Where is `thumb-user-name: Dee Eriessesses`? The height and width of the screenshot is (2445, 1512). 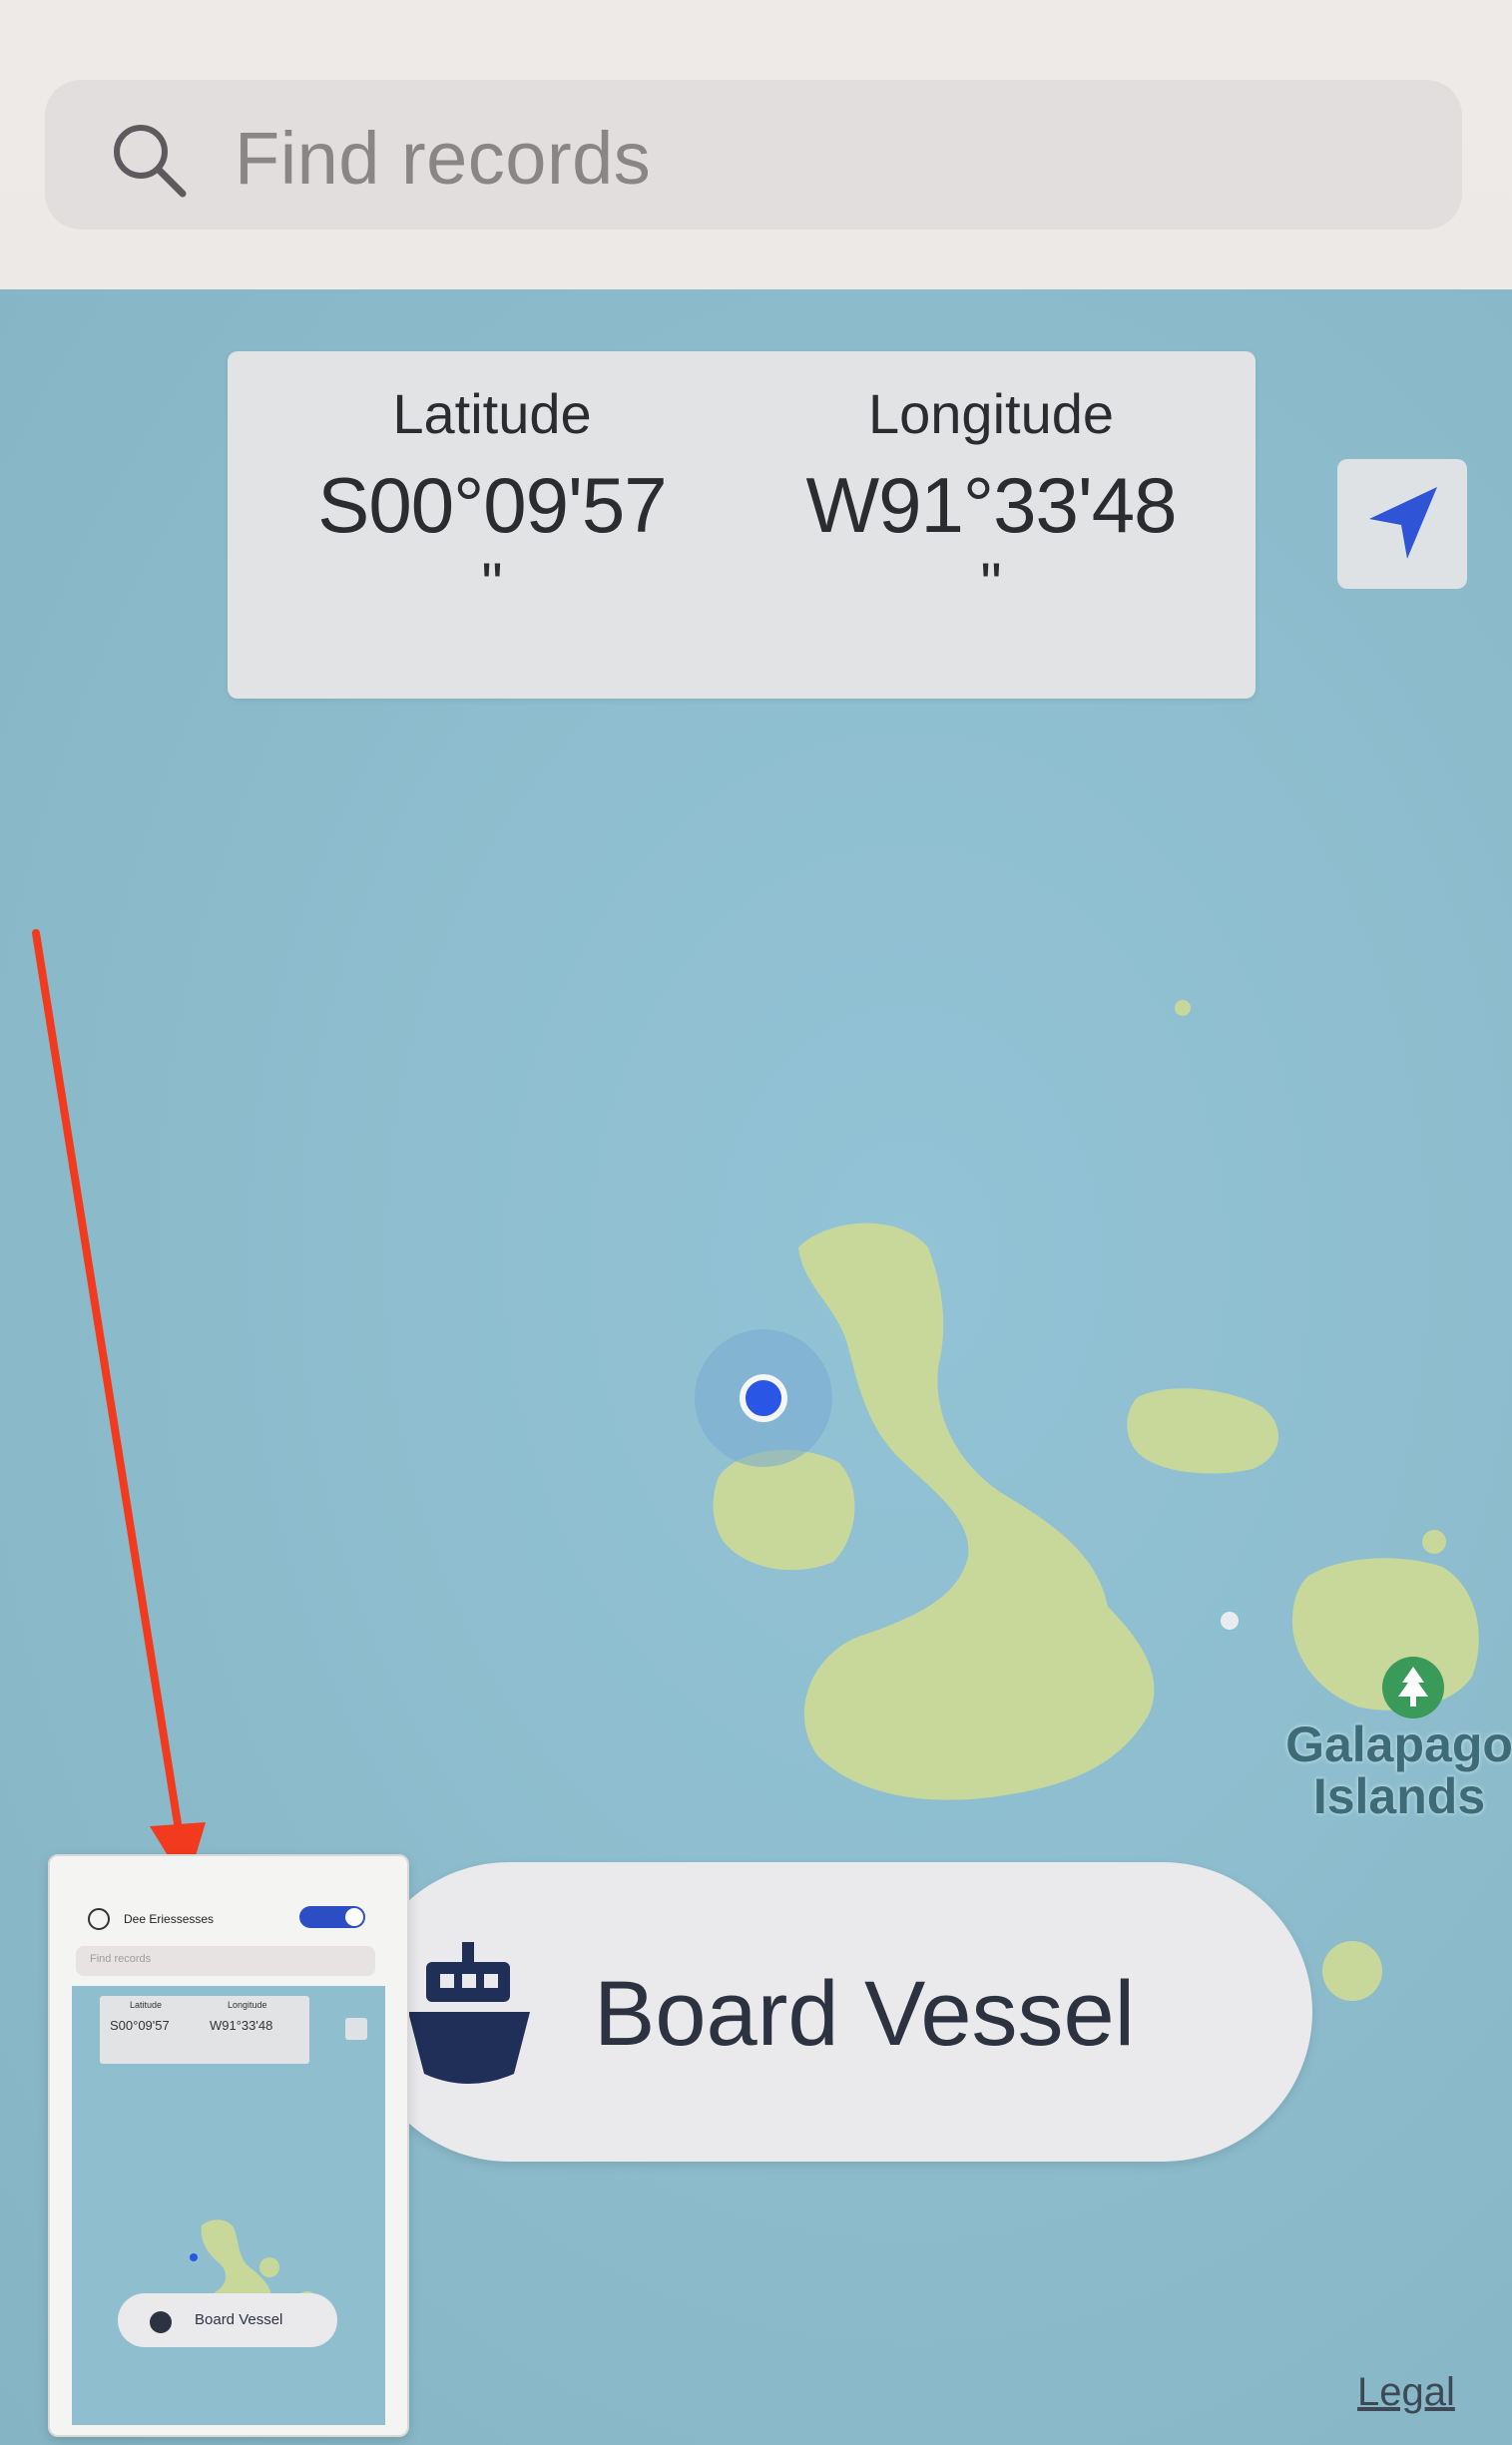 thumb-user-name: Dee Eriessesses is located at coordinates (169, 1919).